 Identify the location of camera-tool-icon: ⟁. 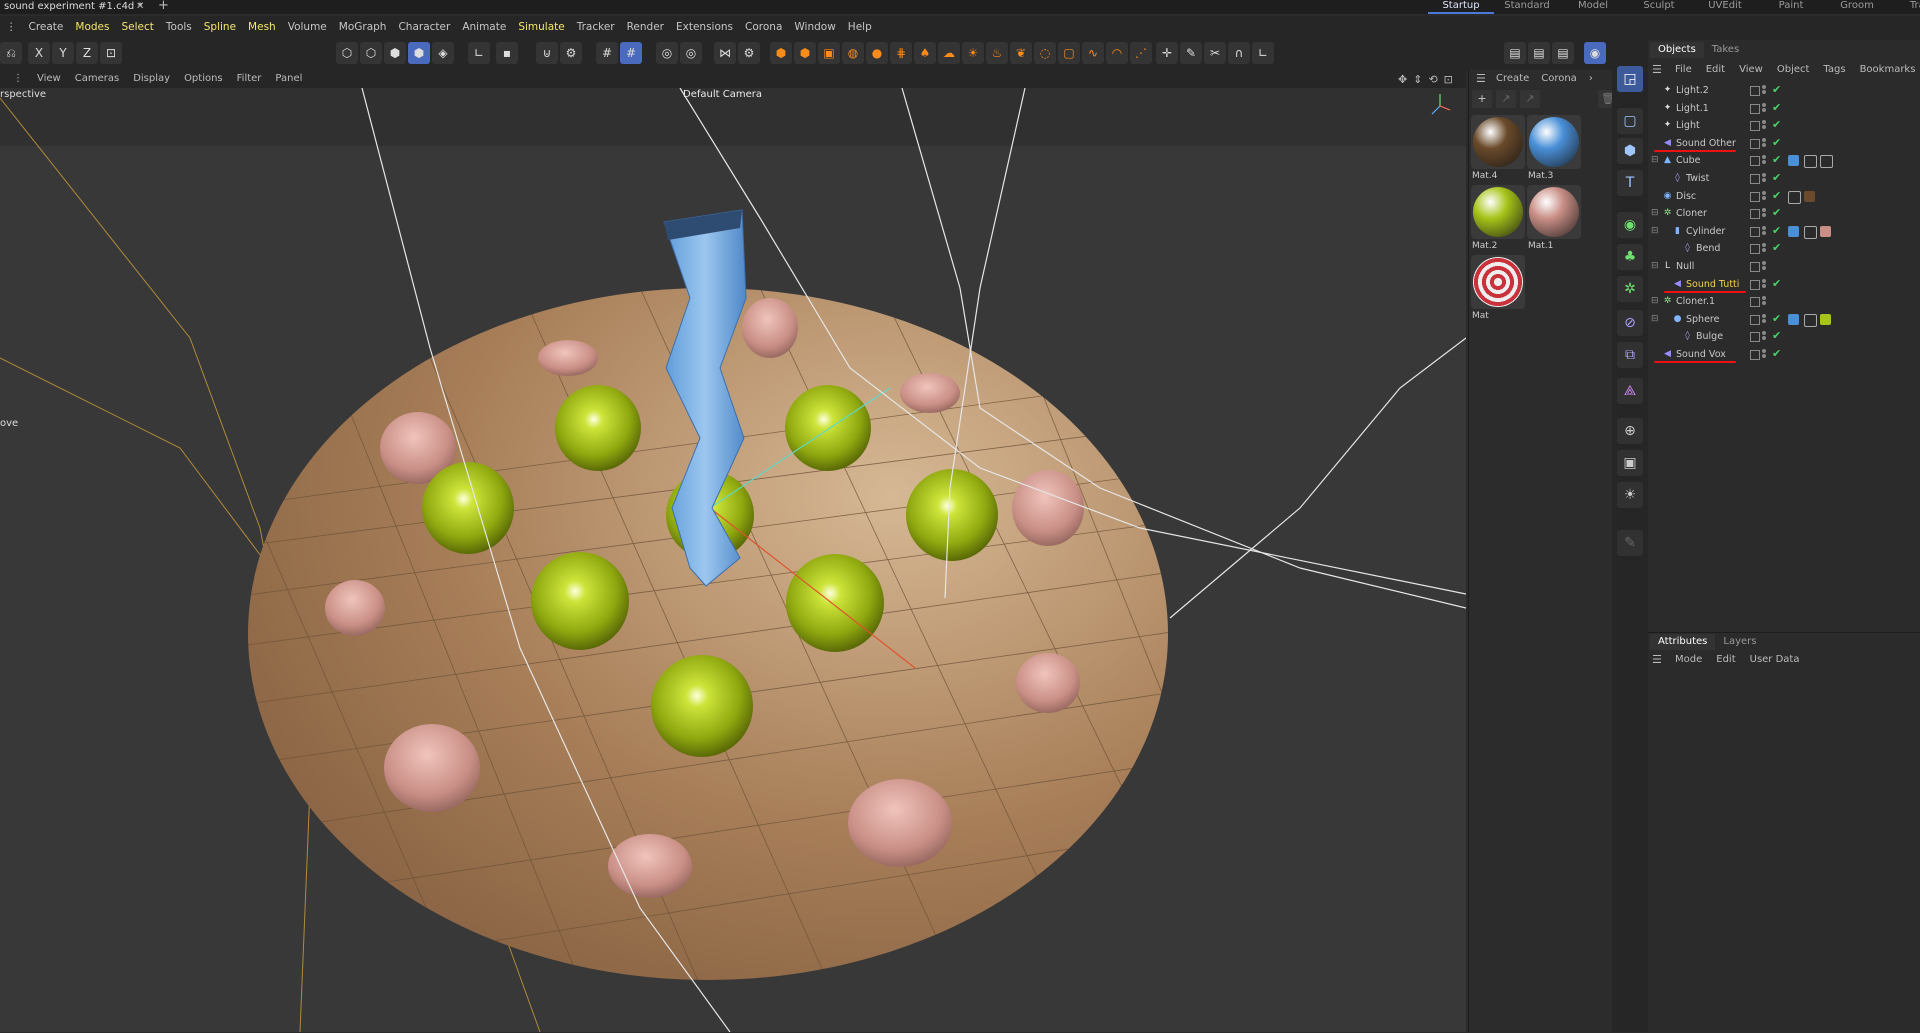
(1630, 391).